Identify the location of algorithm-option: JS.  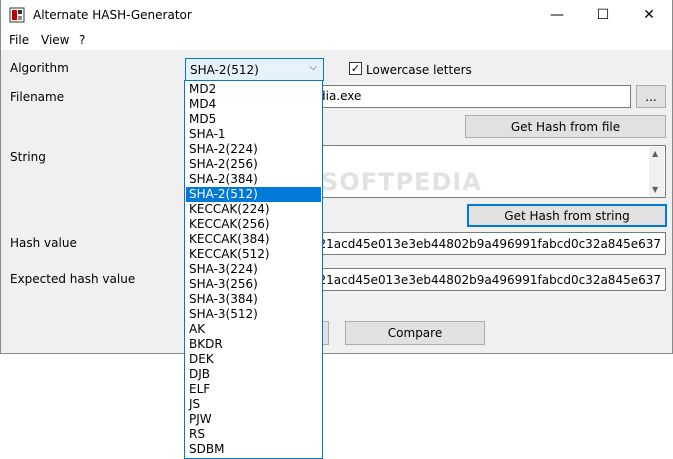
(253, 404).